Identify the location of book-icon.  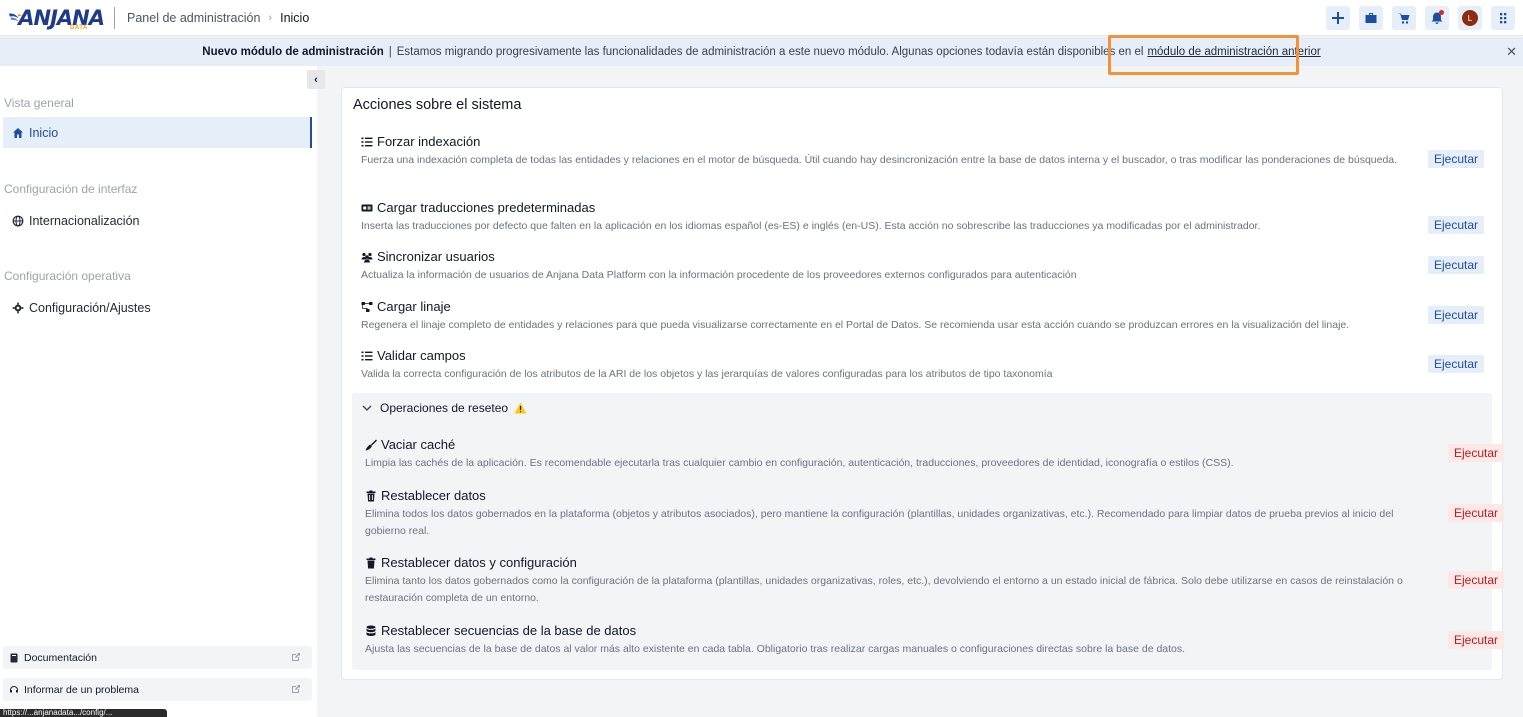
(14, 657).